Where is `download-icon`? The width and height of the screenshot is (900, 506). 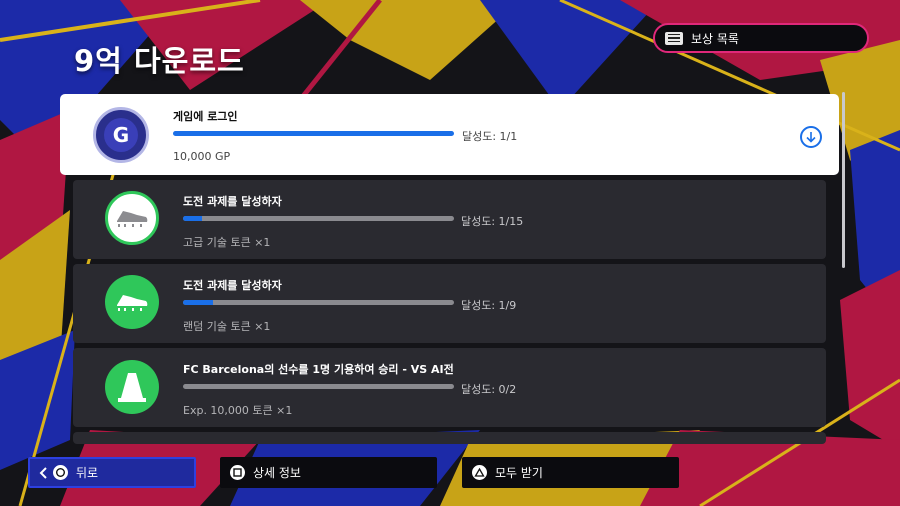
download-icon is located at coordinates (811, 137).